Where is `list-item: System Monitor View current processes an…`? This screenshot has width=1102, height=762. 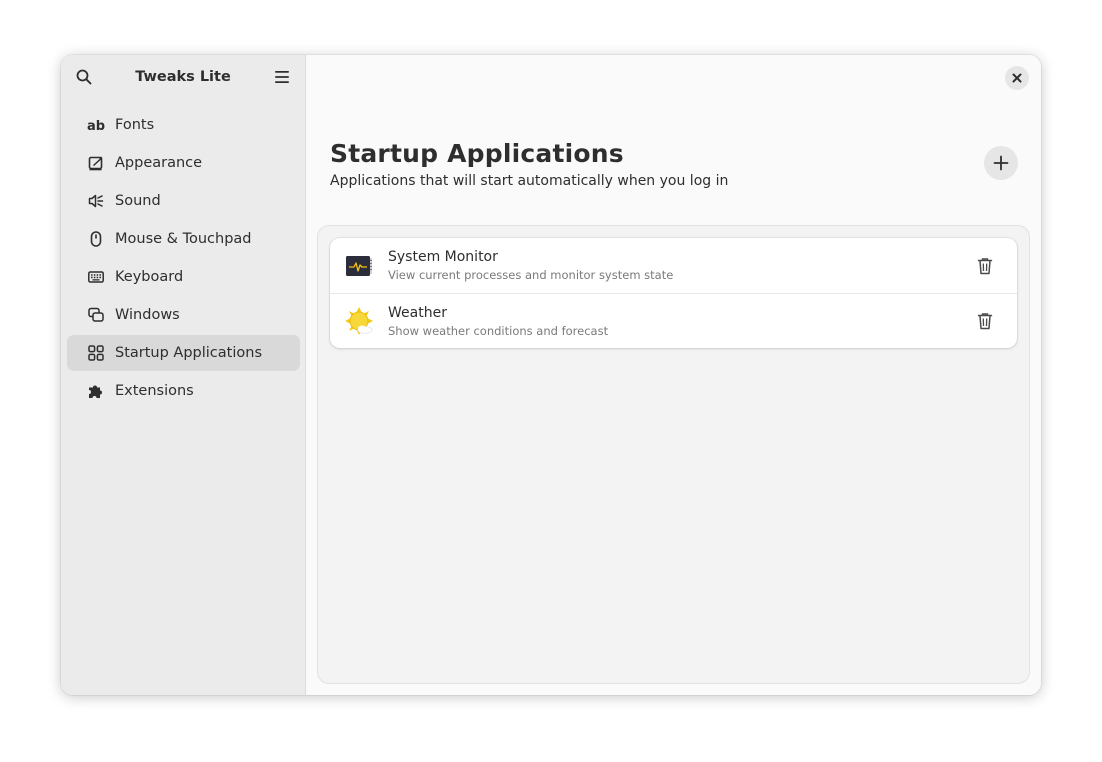 list-item: System Monitor View current processes an… is located at coordinates (673, 265).